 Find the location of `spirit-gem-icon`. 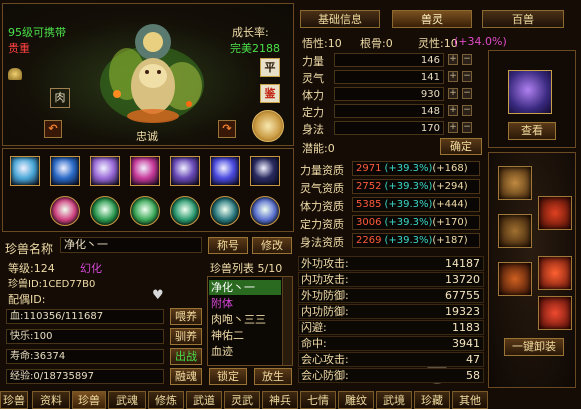

spirit-gem-icon is located at coordinates (530, 92).